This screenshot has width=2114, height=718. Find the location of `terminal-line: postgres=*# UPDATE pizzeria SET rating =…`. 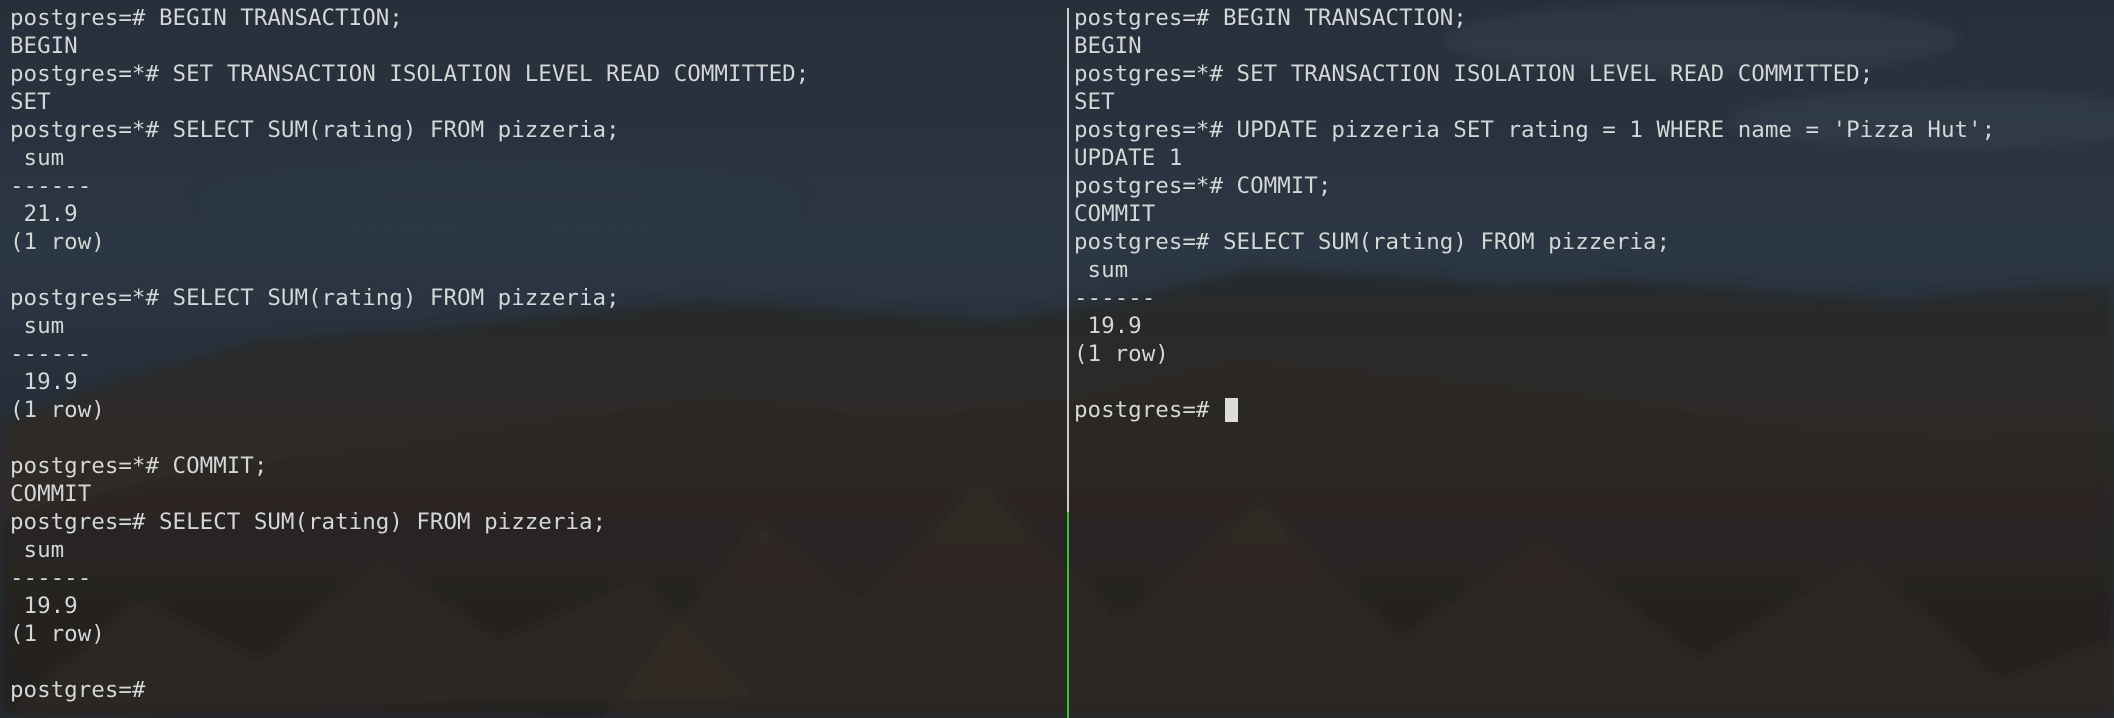

terminal-line: postgres=*# UPDATE pizzeria SET rating =… is located at coordinates (1535, 130).